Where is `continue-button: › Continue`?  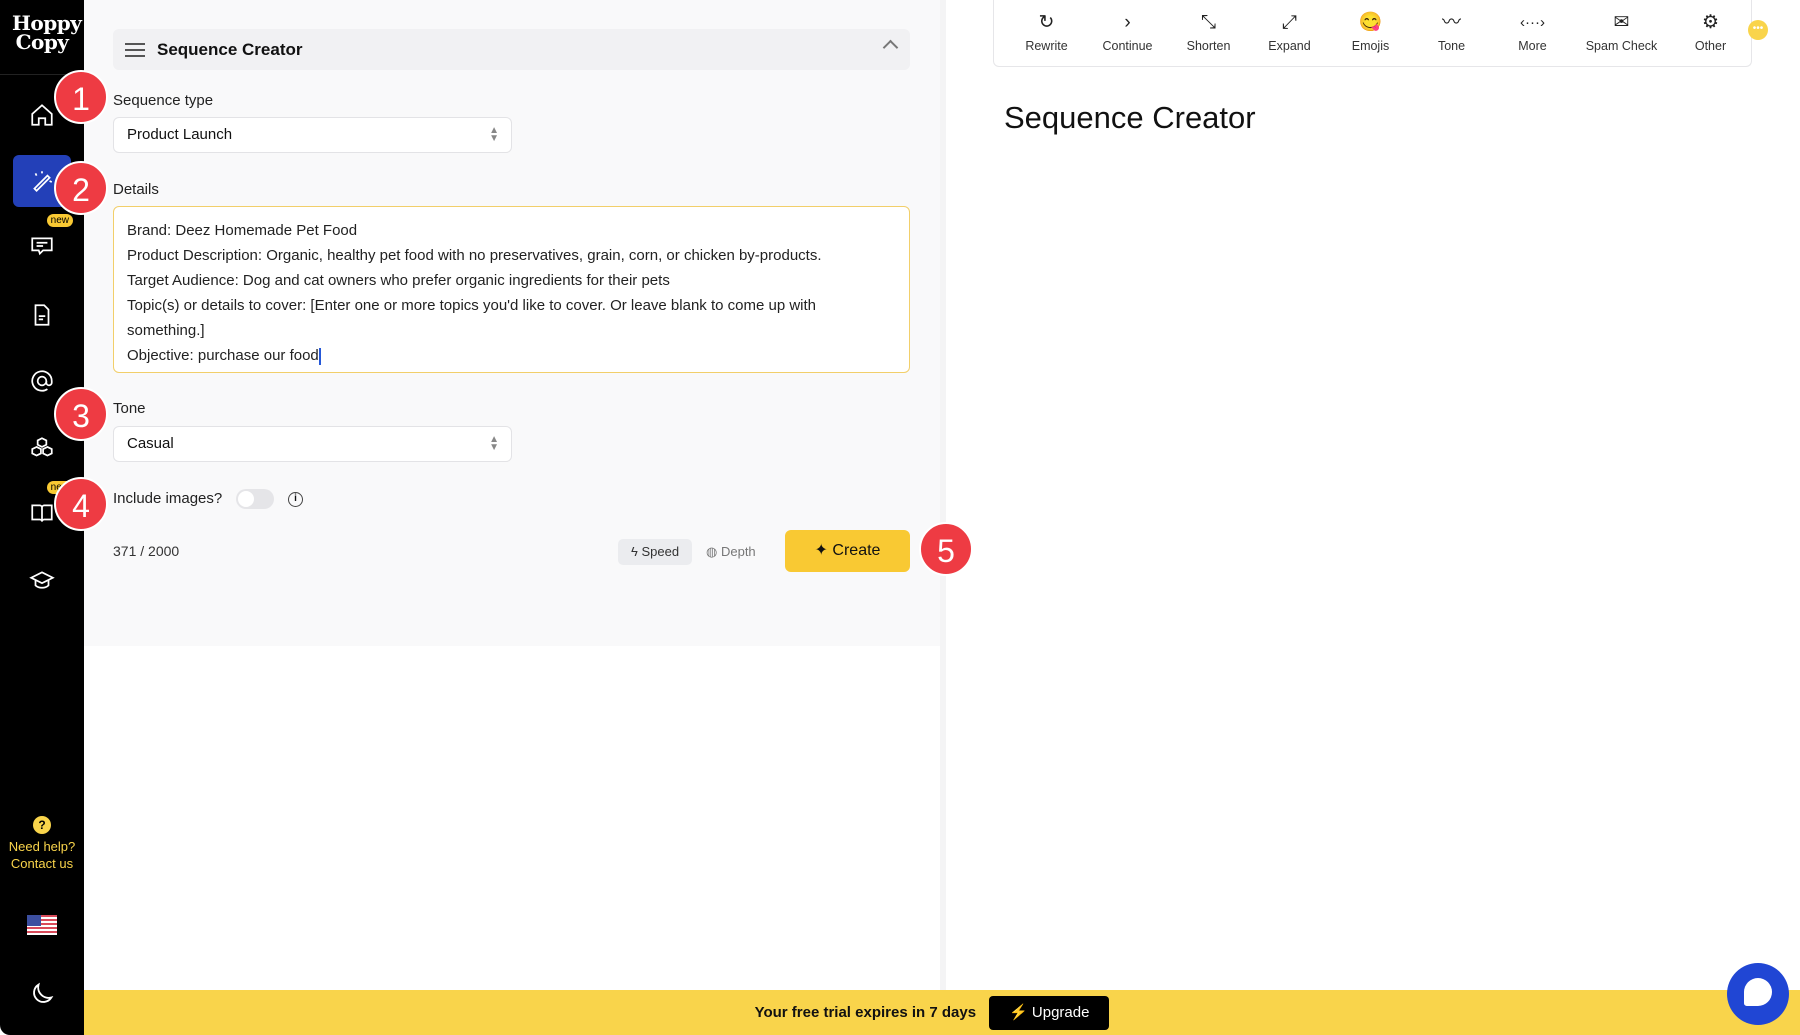 continue-button: › Continue is located at coordinates (1127, 33).